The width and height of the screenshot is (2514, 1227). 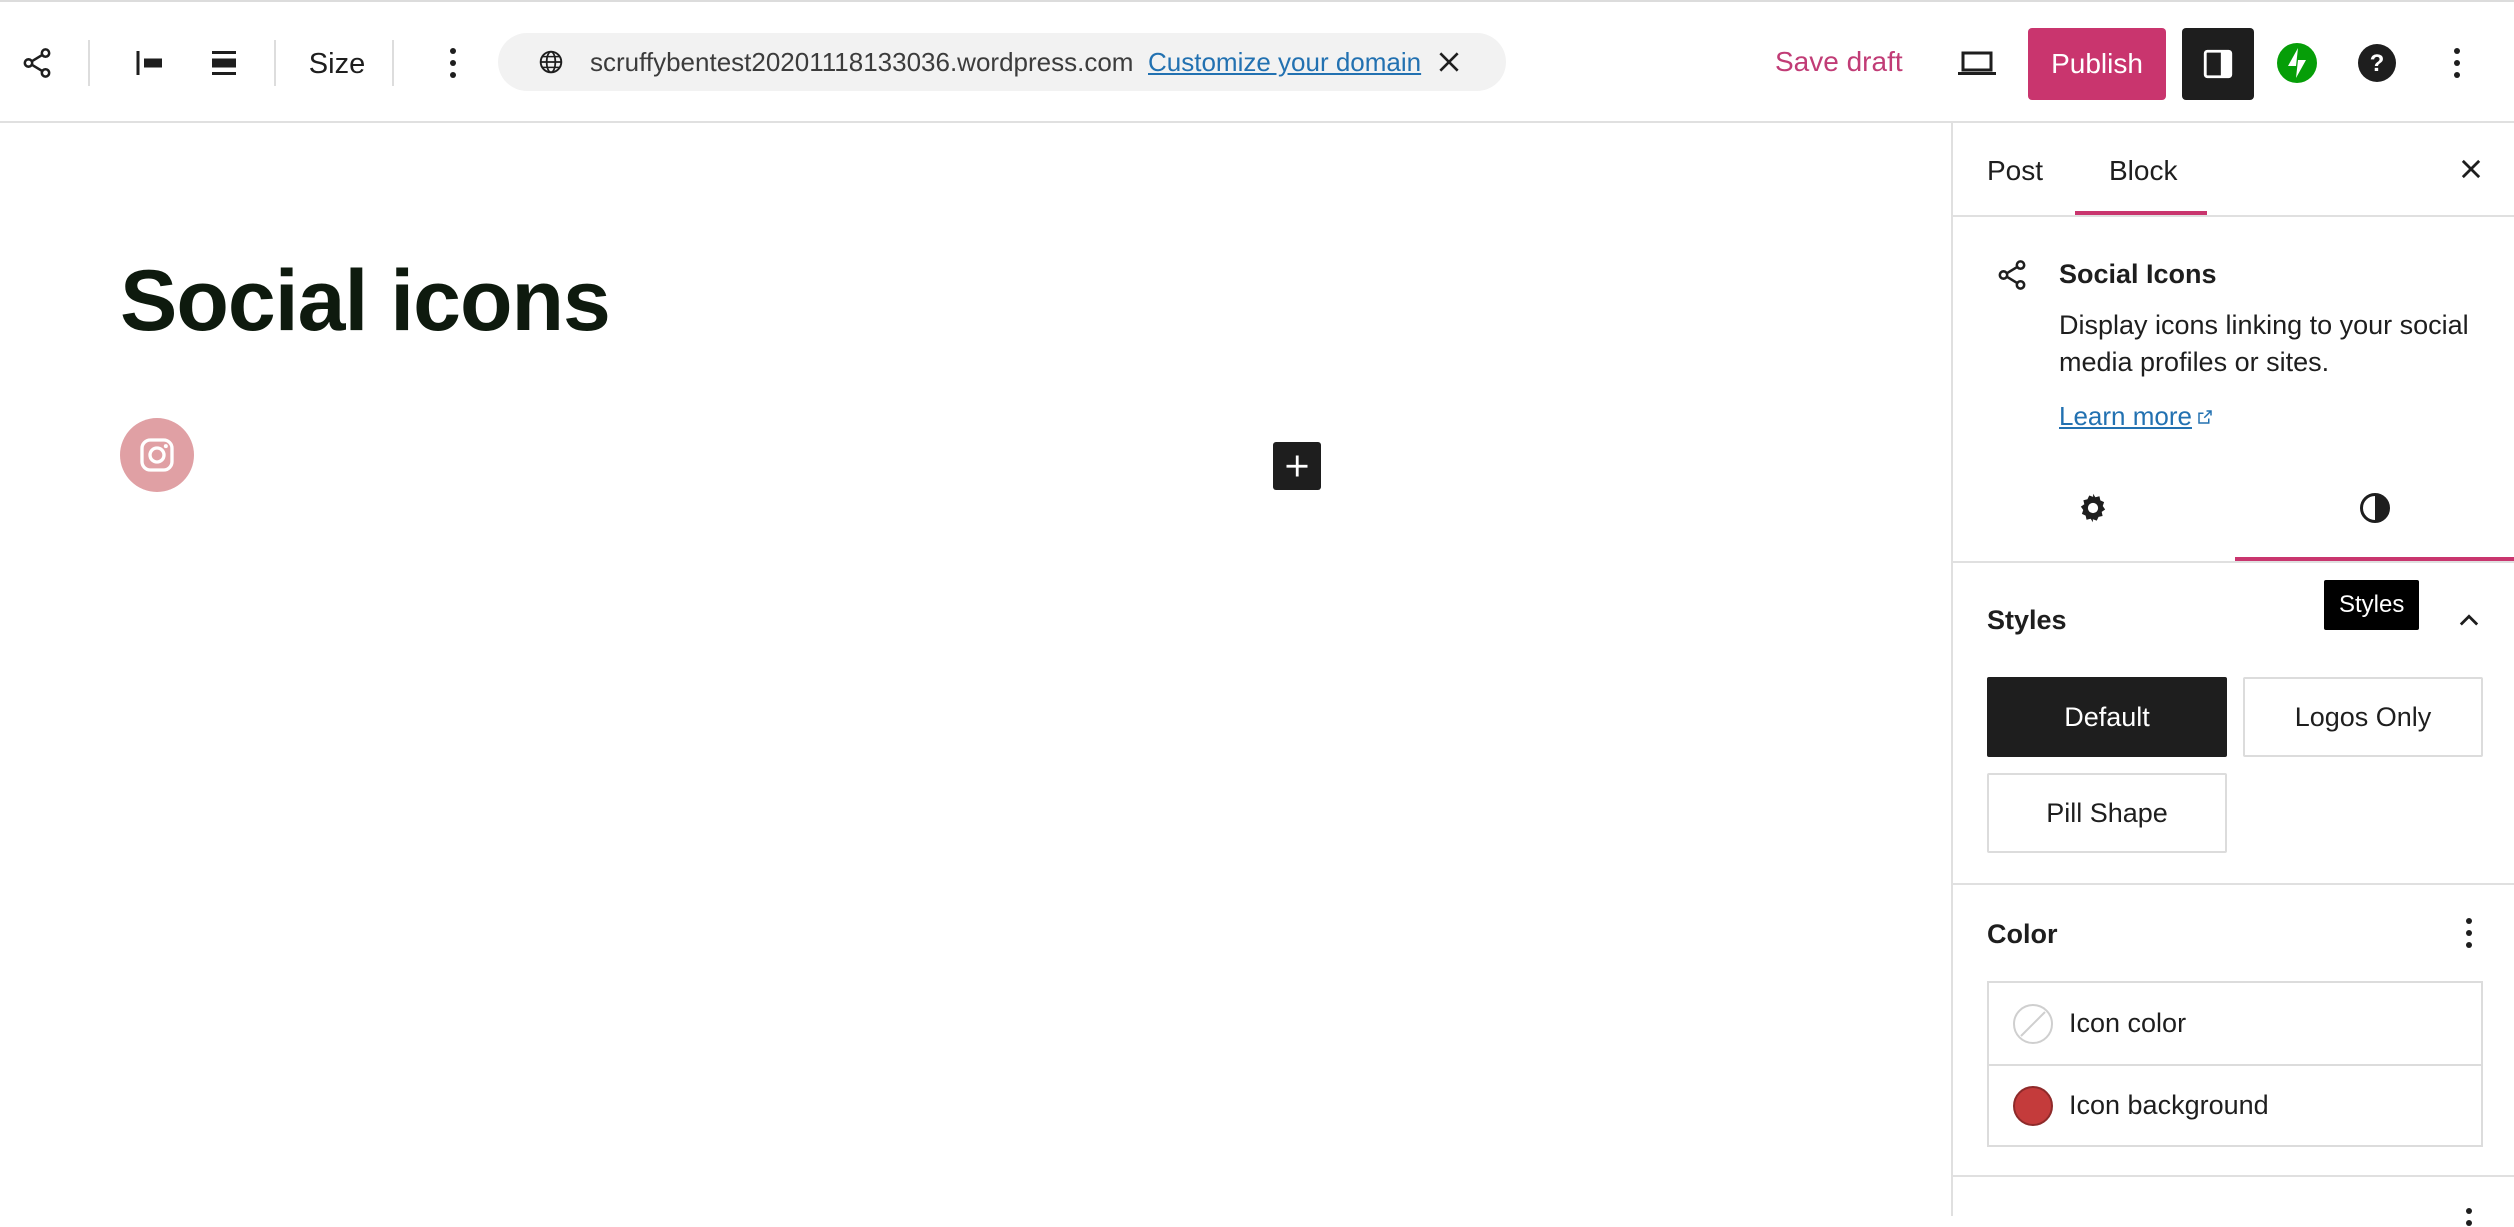 I want to click on icon-background-row: Icon background, so click(x=2235, y=1104).